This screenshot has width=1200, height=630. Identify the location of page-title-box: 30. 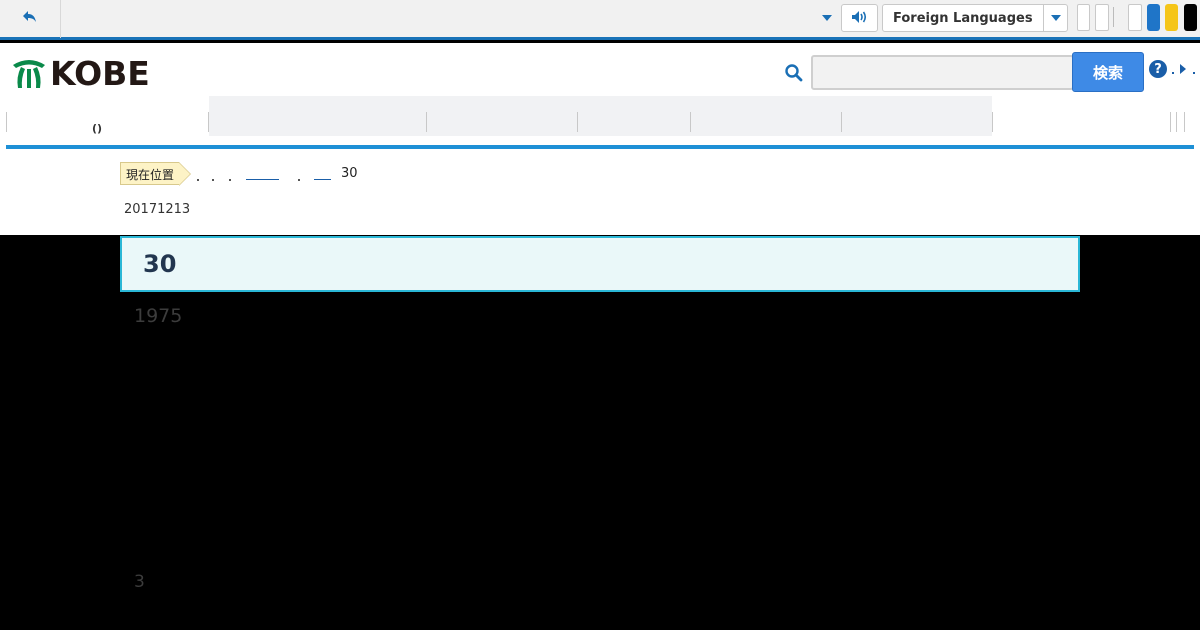
(600, 264).